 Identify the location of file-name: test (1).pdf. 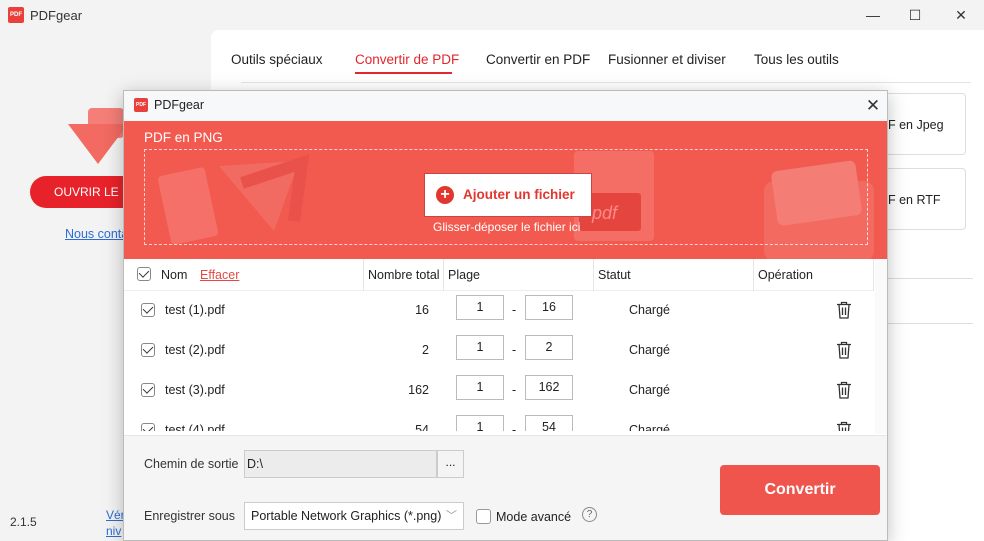
(195, 310).